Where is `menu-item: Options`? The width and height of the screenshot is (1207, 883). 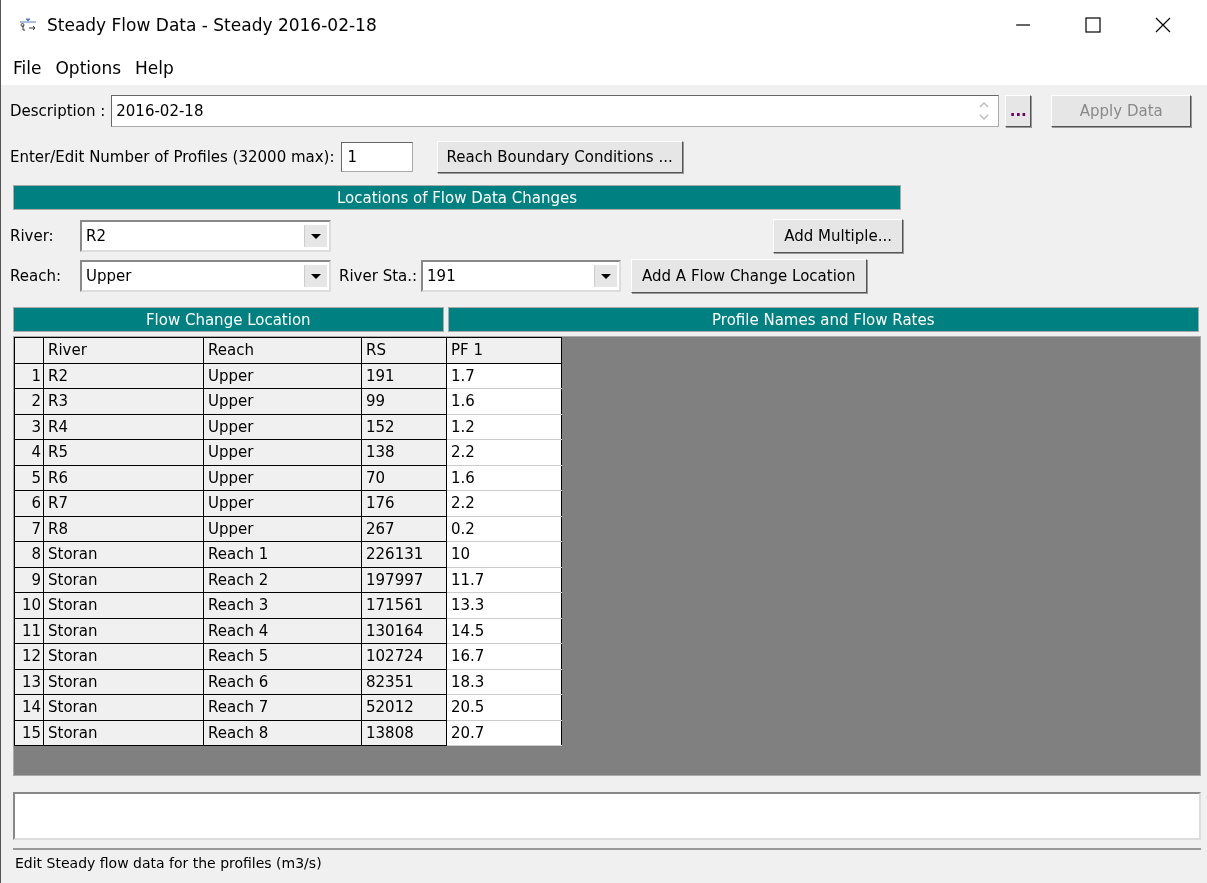 menu-item: Options is located at coordinates (88, 67).